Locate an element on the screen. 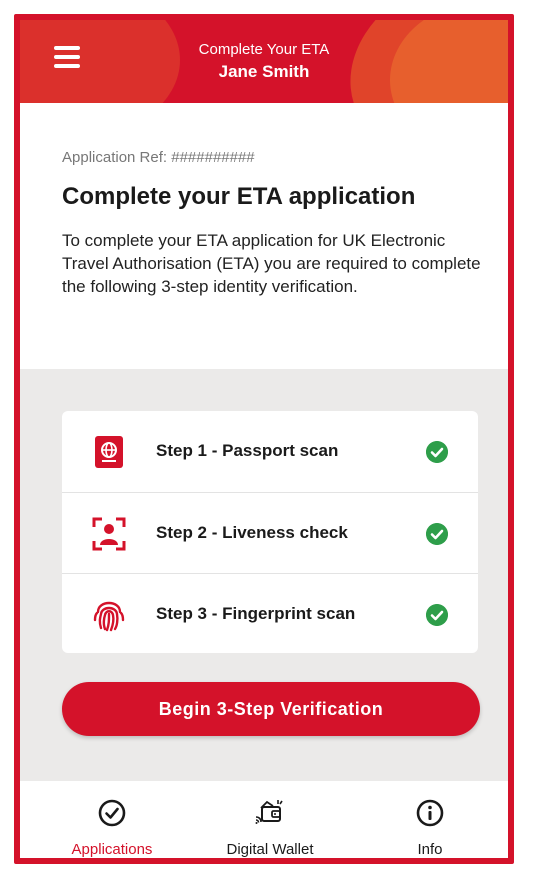 The width and height of the screenshot is (535, 877). step-passport-scan: Step 1 - Passport scan is located at coordinates (270, 451).